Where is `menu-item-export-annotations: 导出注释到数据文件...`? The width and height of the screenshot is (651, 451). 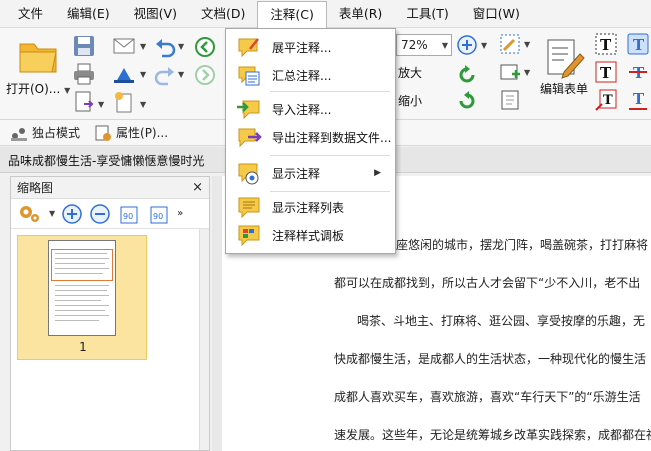 menu-item-export-annotations: 导出注释到数据文件... is located at coordinates (310, 137).